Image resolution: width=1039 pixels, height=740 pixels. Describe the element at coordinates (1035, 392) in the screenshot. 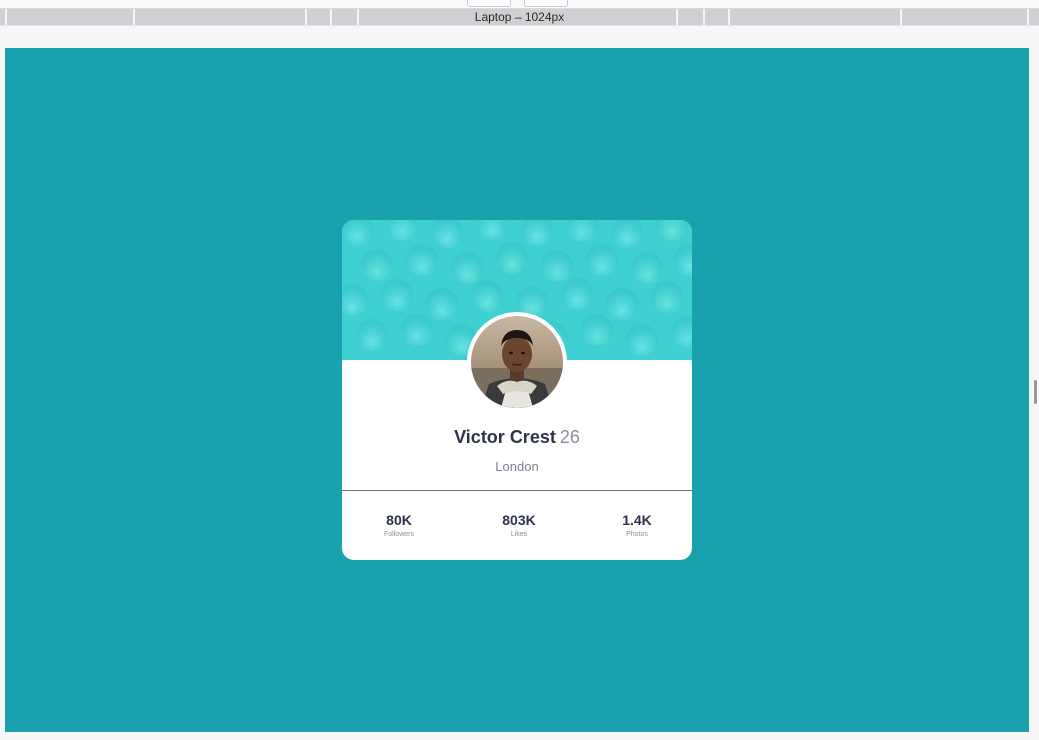

I see `resize-handle` at that location.